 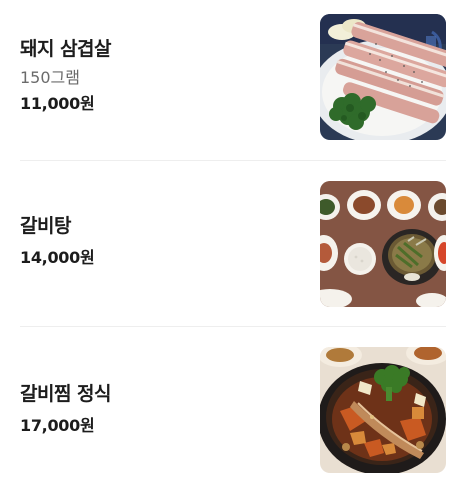 I want to click on menu-item-text: 갈비찜 정식 17,000원, so click(x=155, y=409).